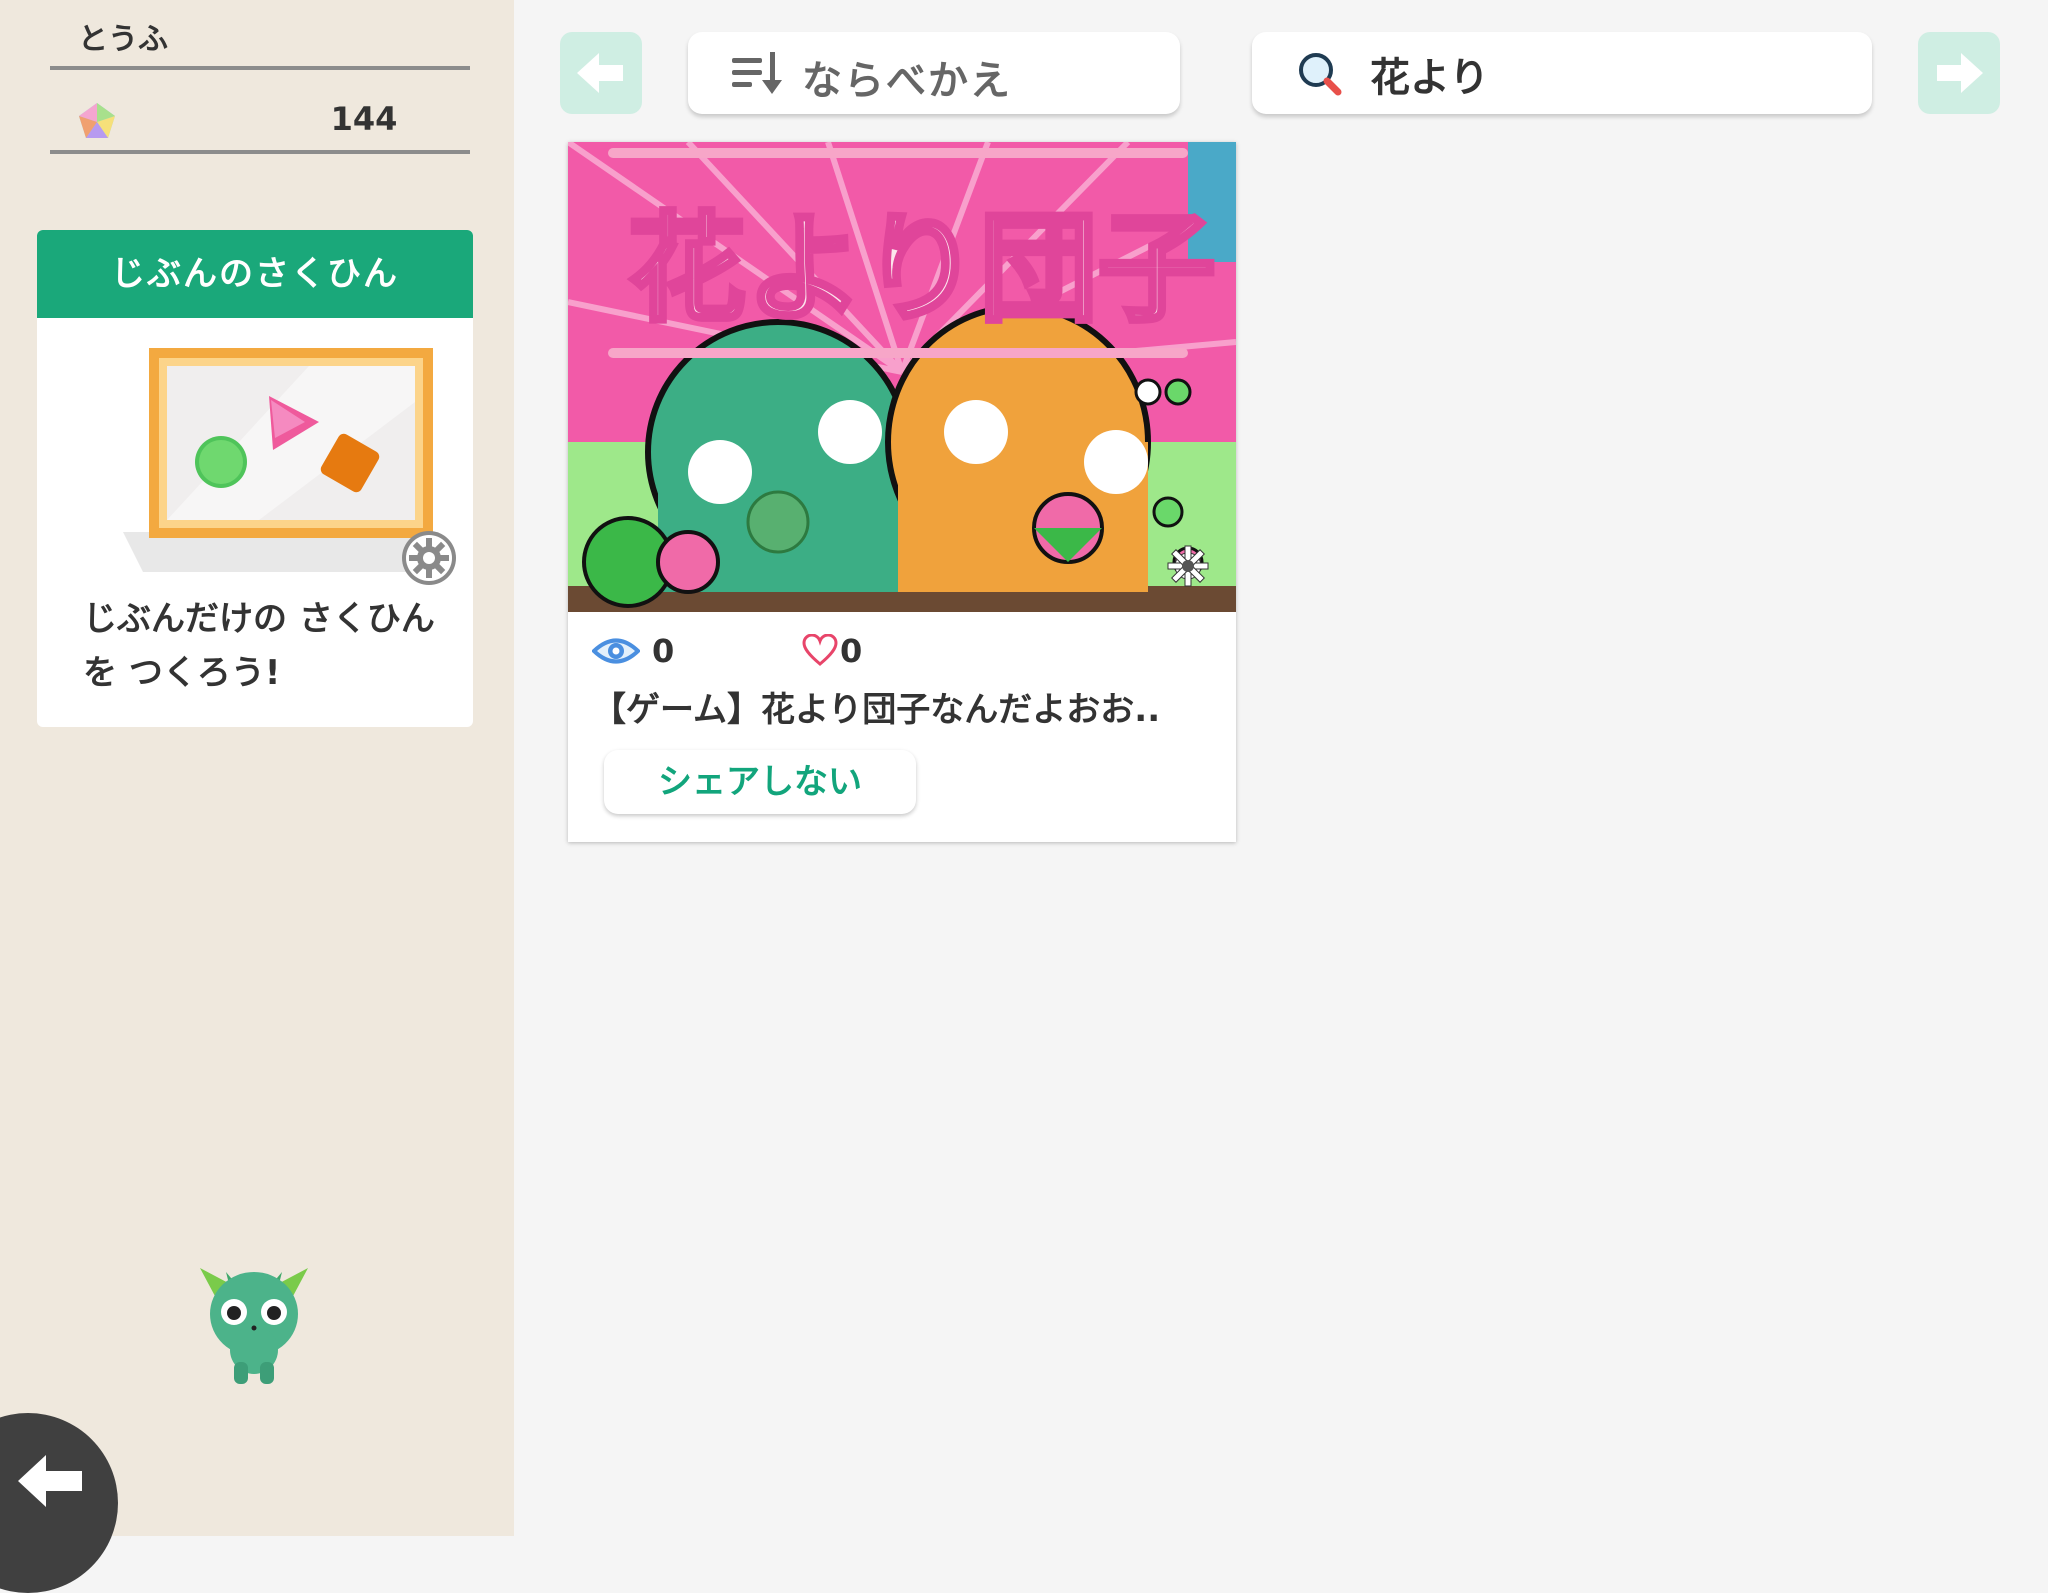 The height and width of the screenshot is (1593, 2048). I want to click on search-box, so click(1562, 73).